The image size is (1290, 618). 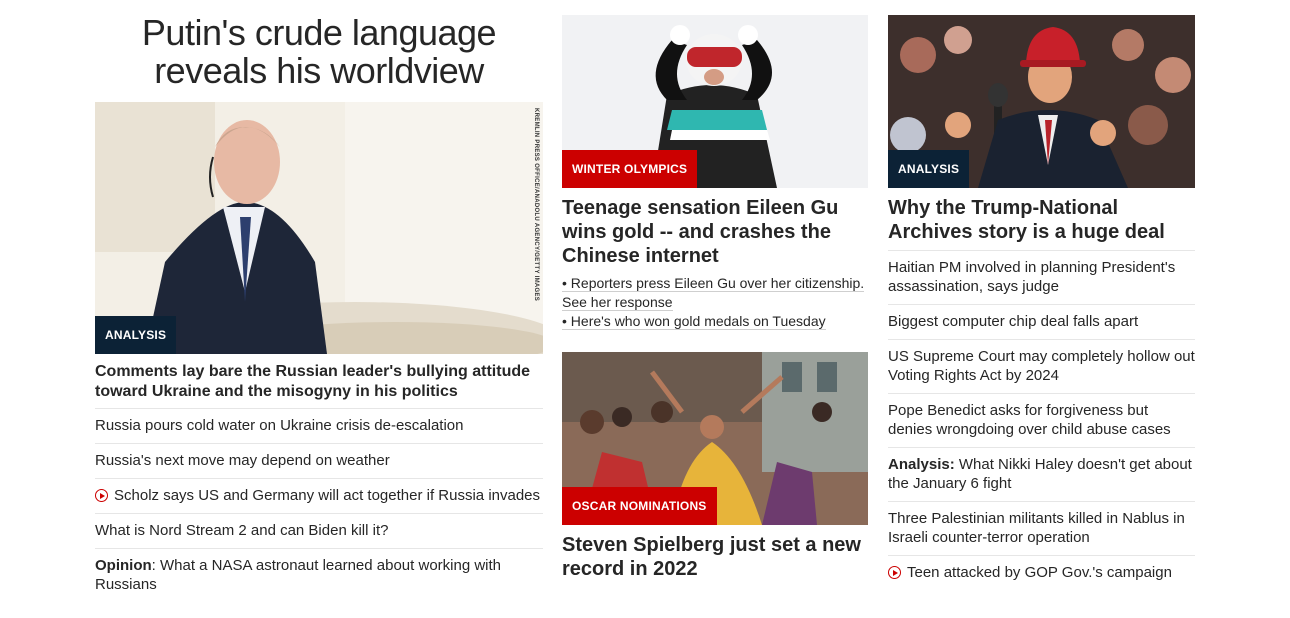 I want to click on bullet-link: • Here's who won gold medals on Tuesday, so click(x=715, y=321).